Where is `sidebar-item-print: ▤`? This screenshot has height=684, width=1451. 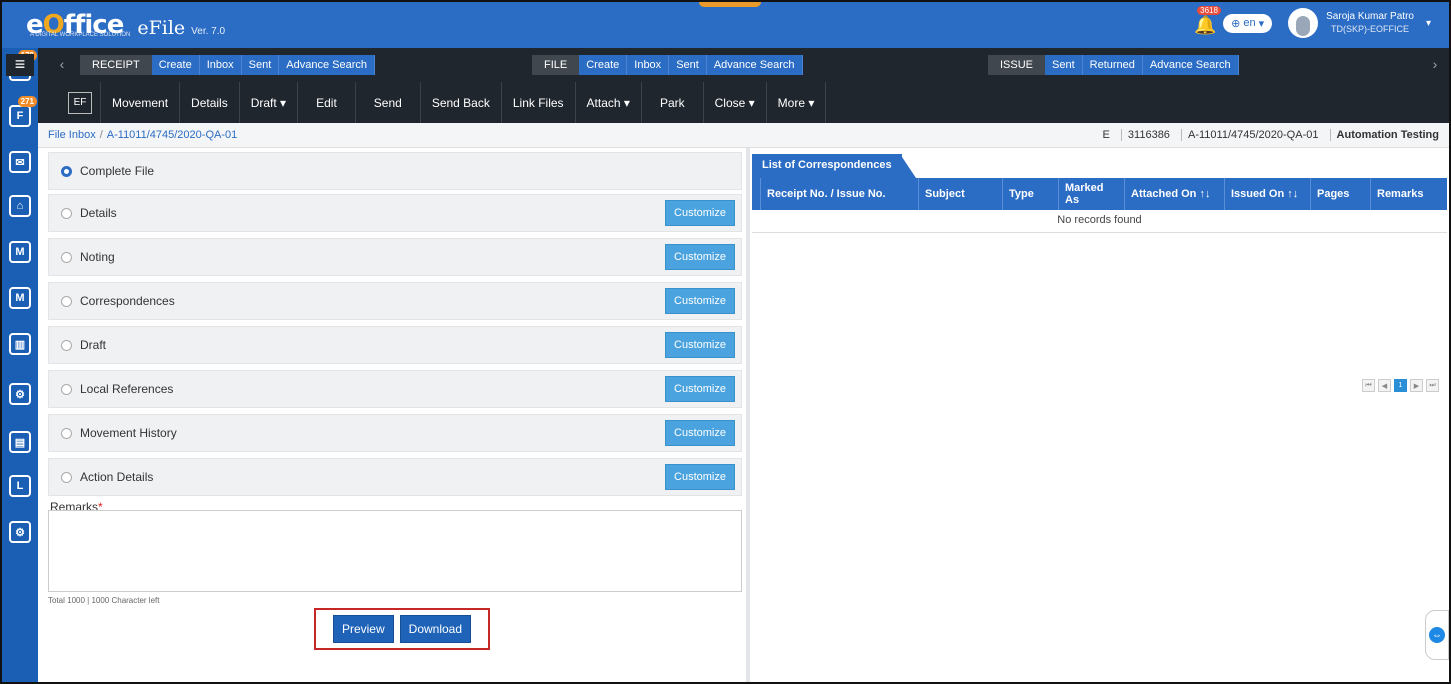
sidebar-item-print: ▤ is located at coordinates (20, 442).